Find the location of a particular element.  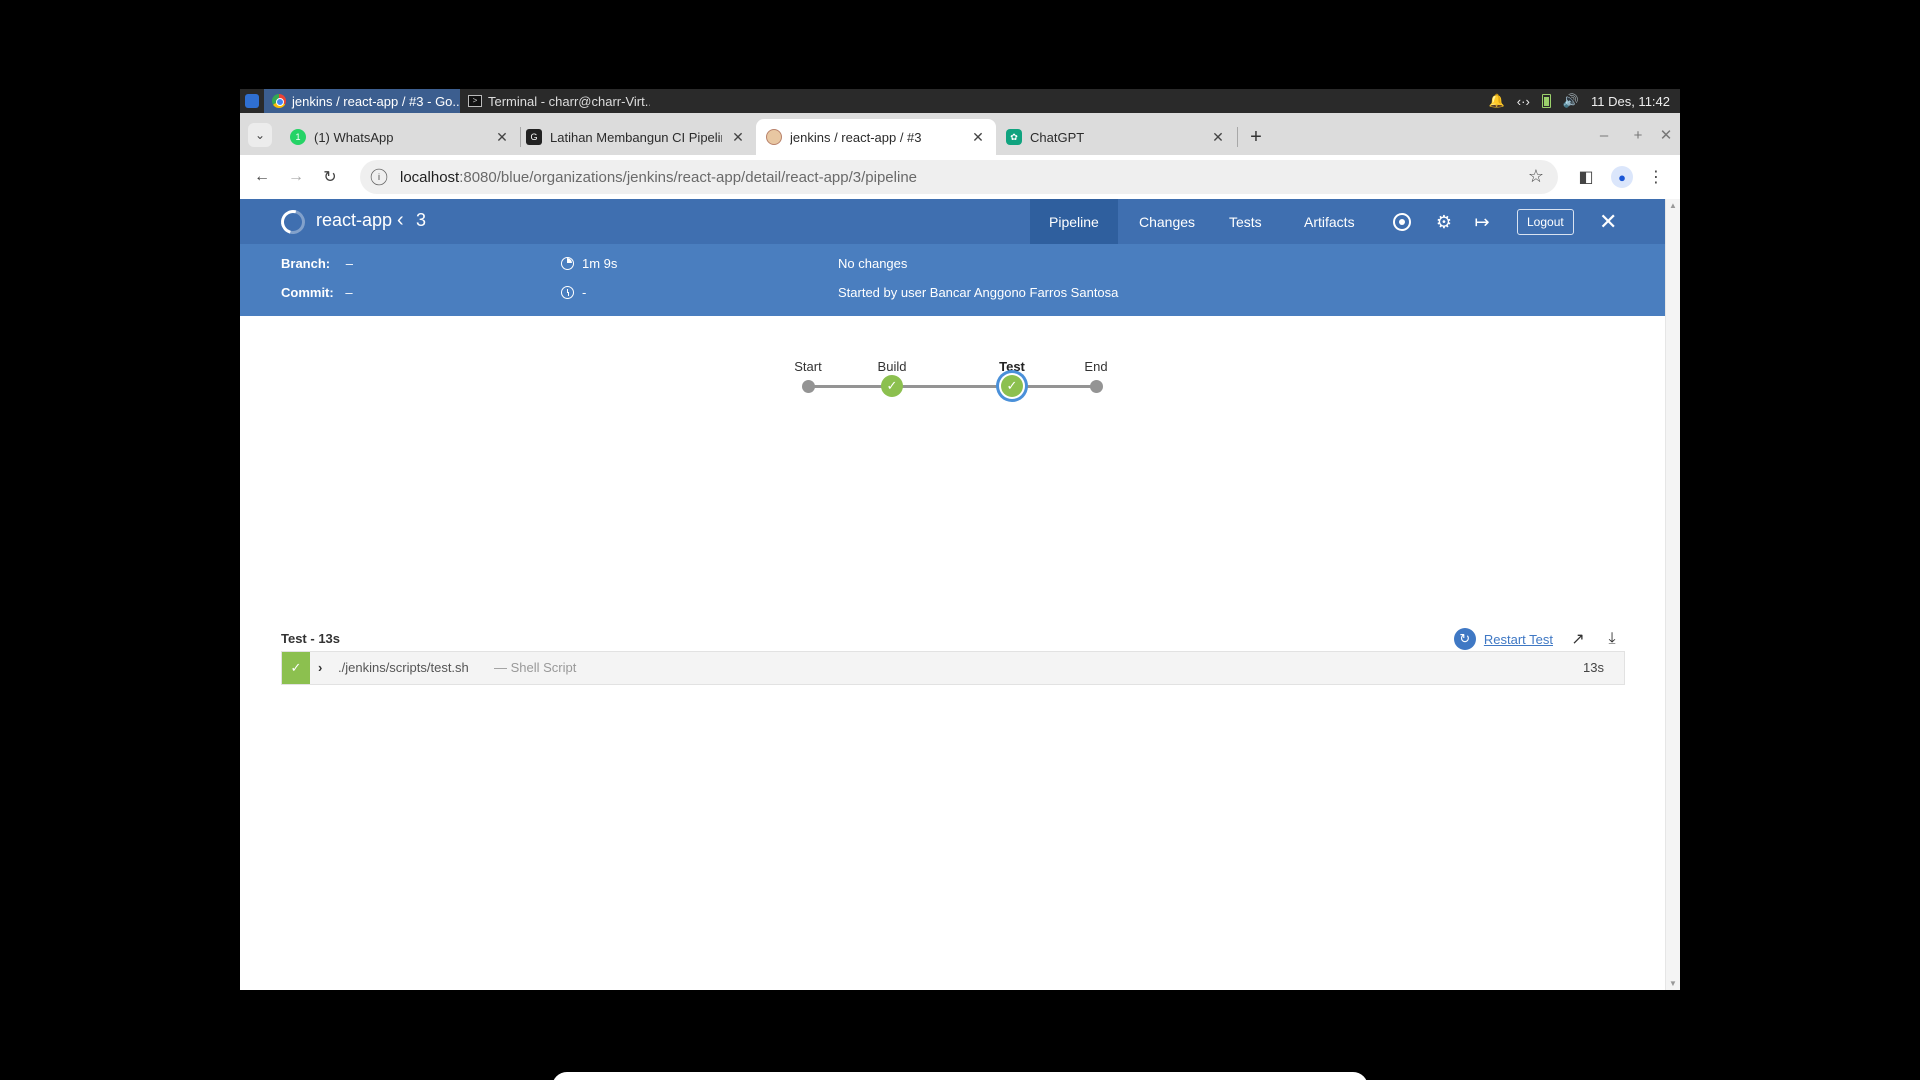

gear-icon: ⚙ is located at coordinates (1444, 222).